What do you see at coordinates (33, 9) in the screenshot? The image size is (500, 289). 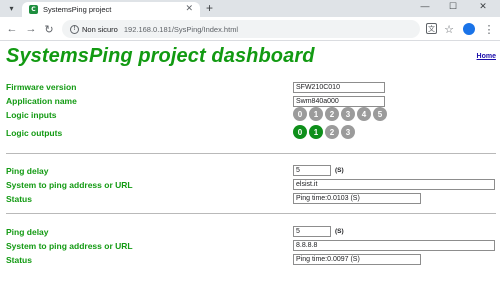 I see `favicon-icon: C` at bounding box center [33, 9].